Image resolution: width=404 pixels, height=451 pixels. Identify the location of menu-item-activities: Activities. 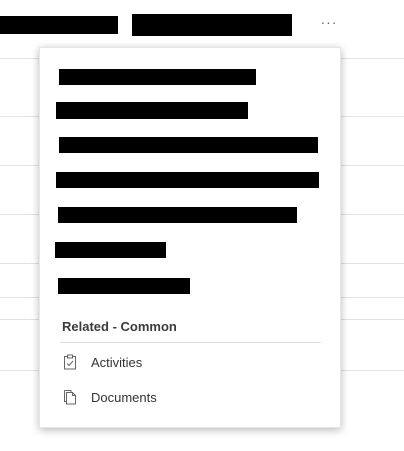
(190, 363).